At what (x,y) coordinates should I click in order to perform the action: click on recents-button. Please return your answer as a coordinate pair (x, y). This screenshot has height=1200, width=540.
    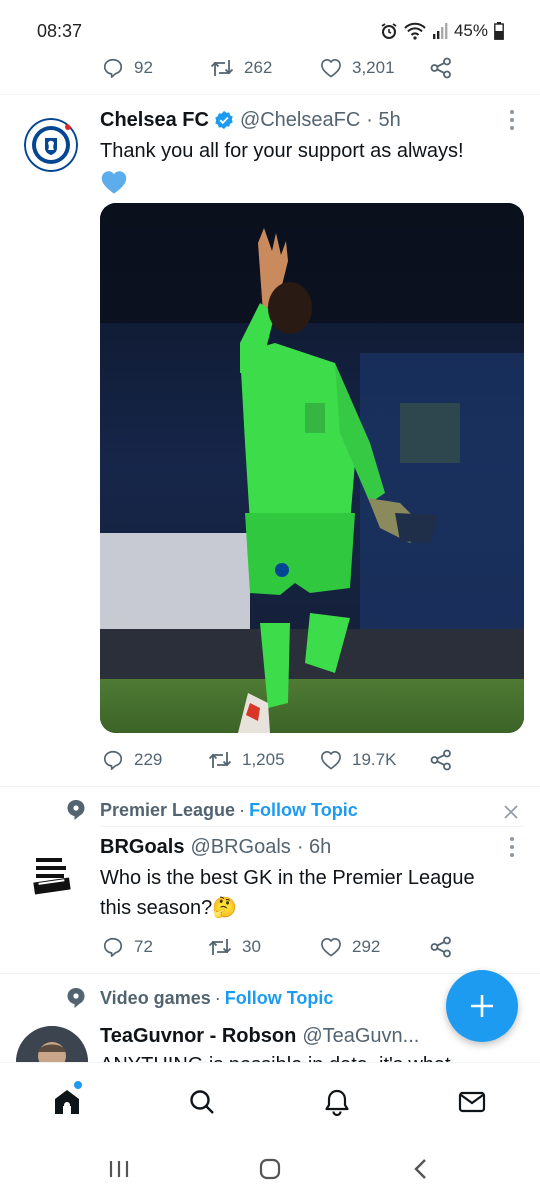
    Looking at the image, I should click on (119, 1169).